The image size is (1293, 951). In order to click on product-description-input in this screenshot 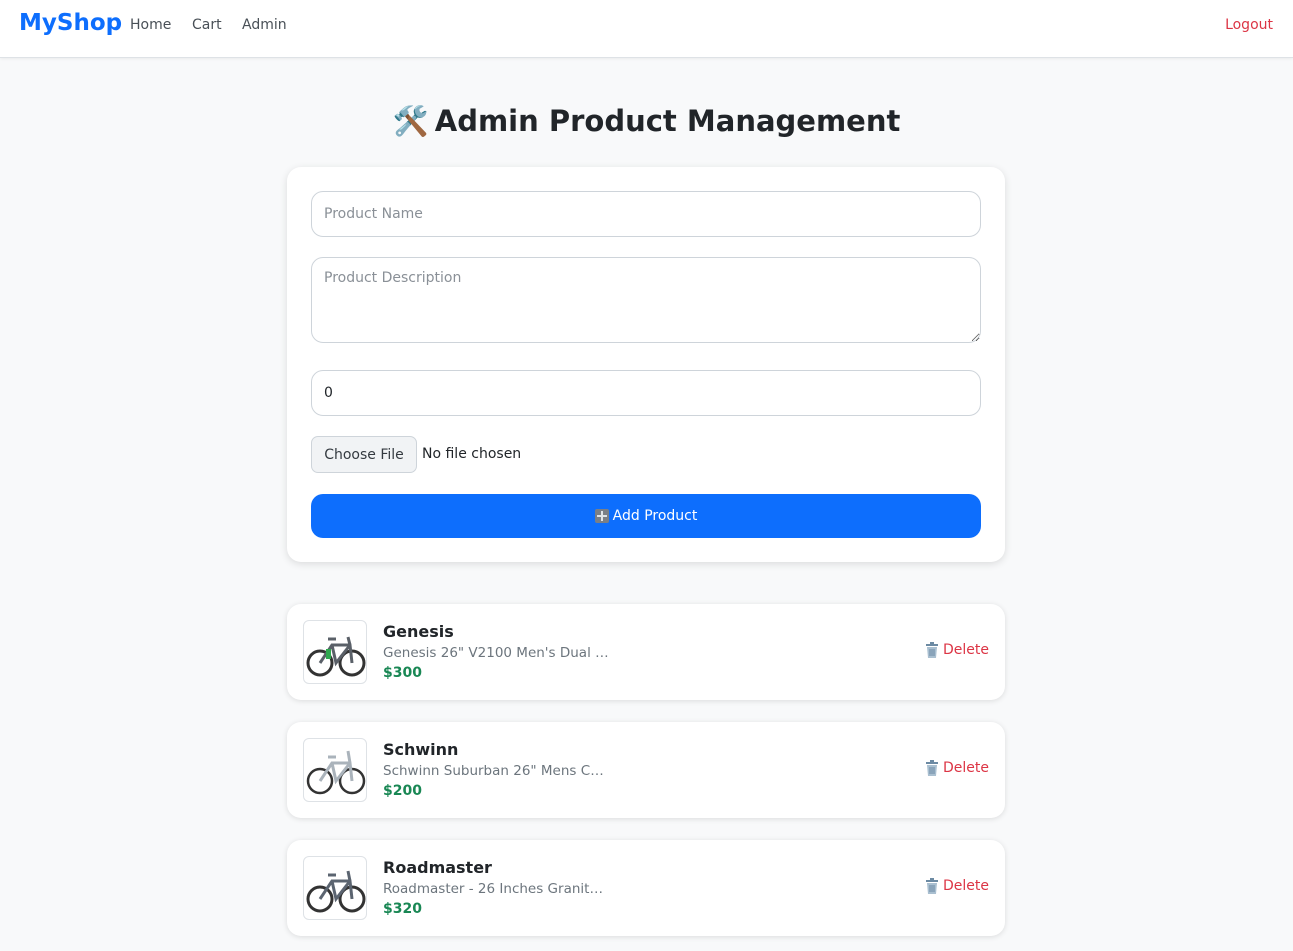, I will do `click(646, 300)`.